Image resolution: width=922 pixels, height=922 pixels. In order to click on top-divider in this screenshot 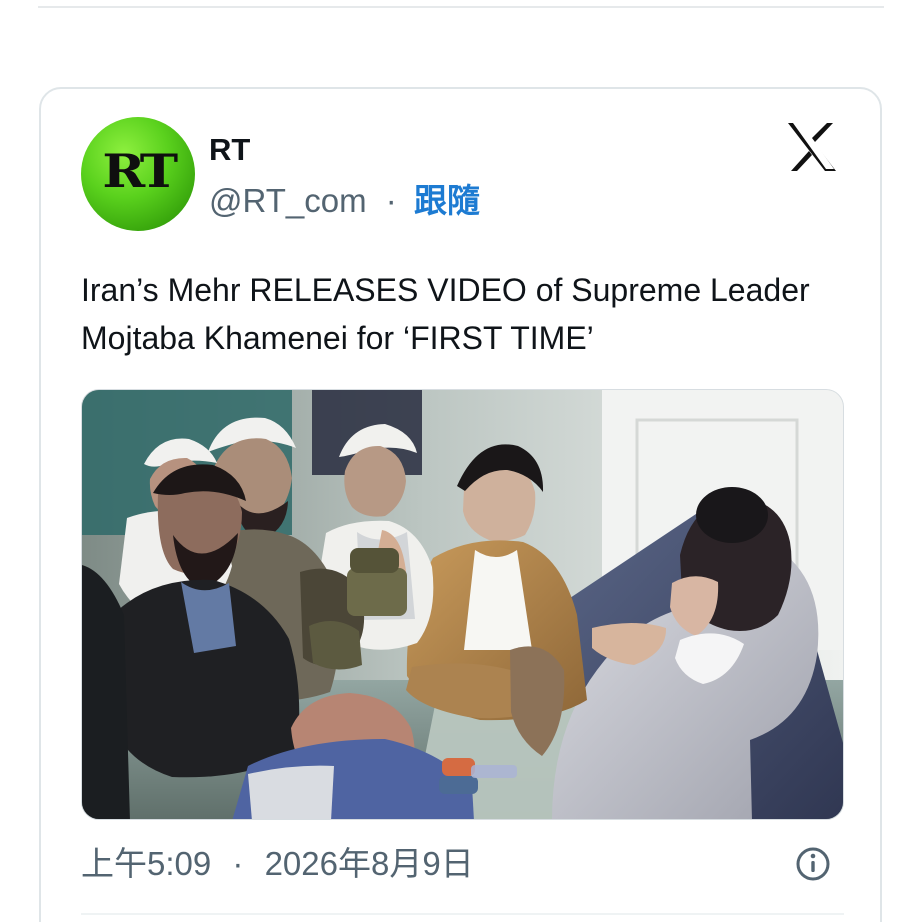, I will do `click(461, 4)`.